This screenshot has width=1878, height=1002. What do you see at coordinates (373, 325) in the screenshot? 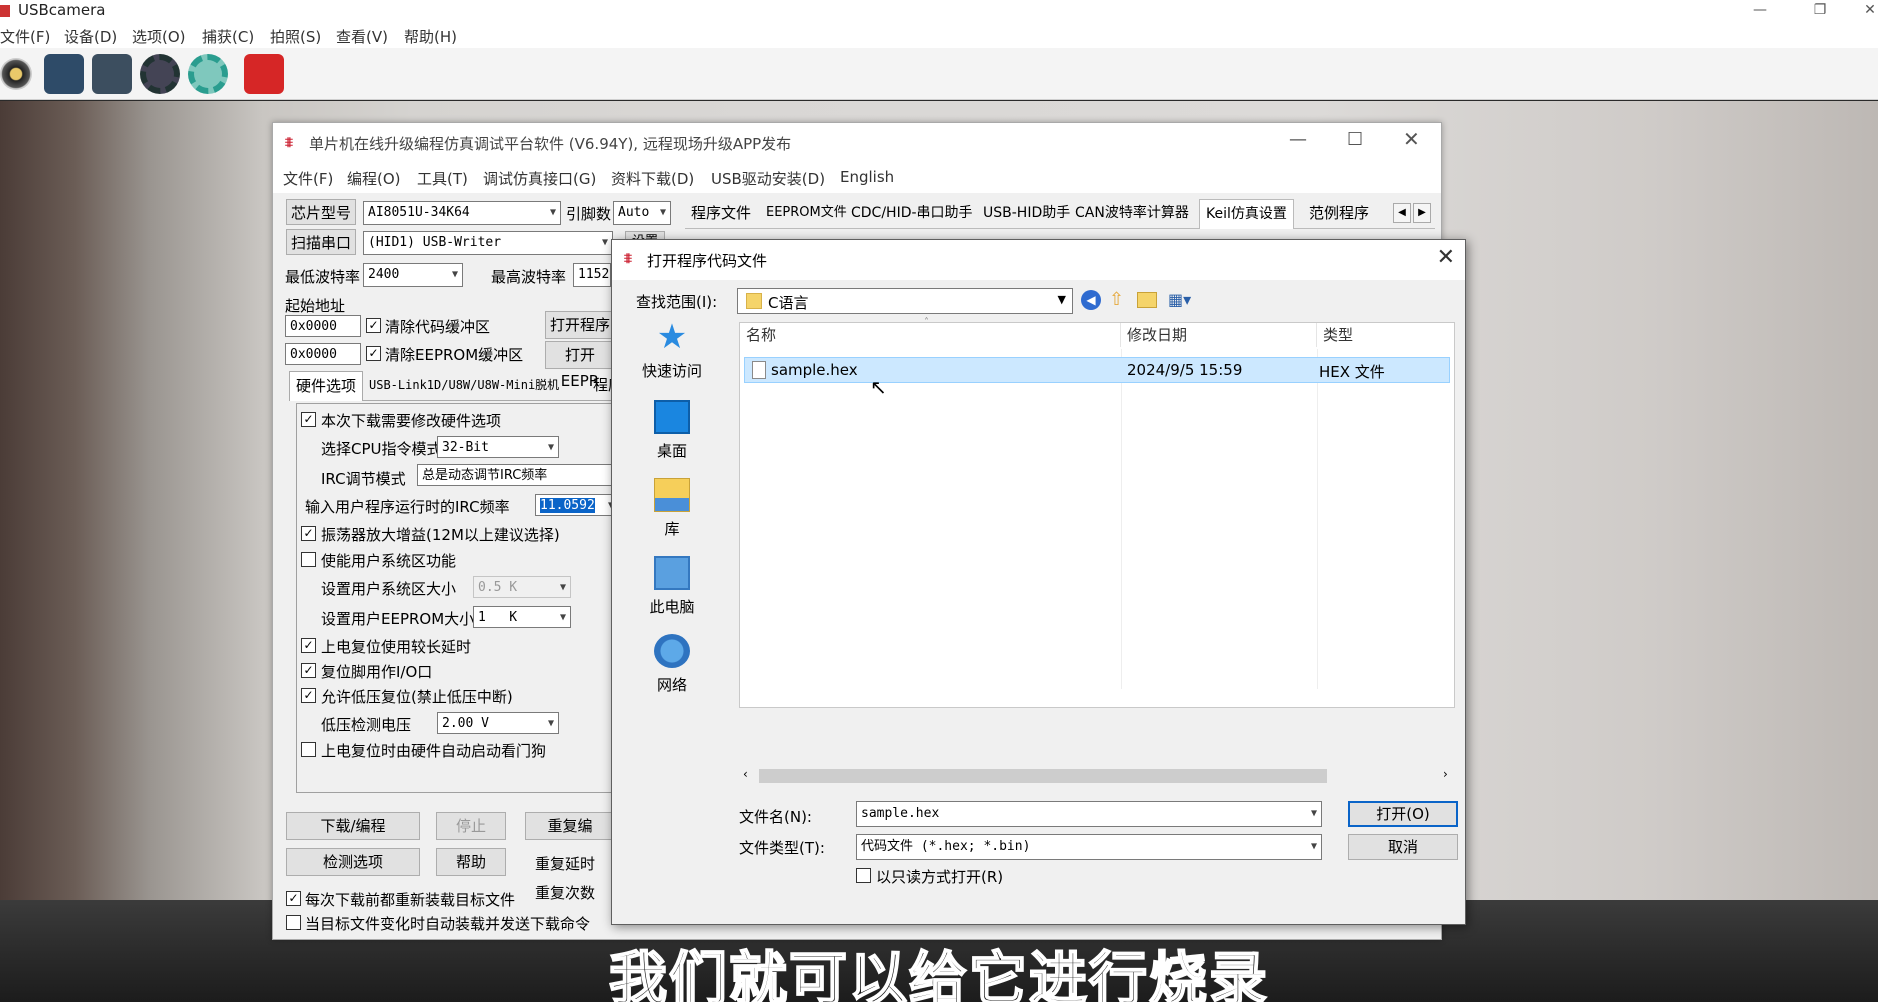
I see `clear-code-checkbox: ✓` at bounding box center [373, 325].